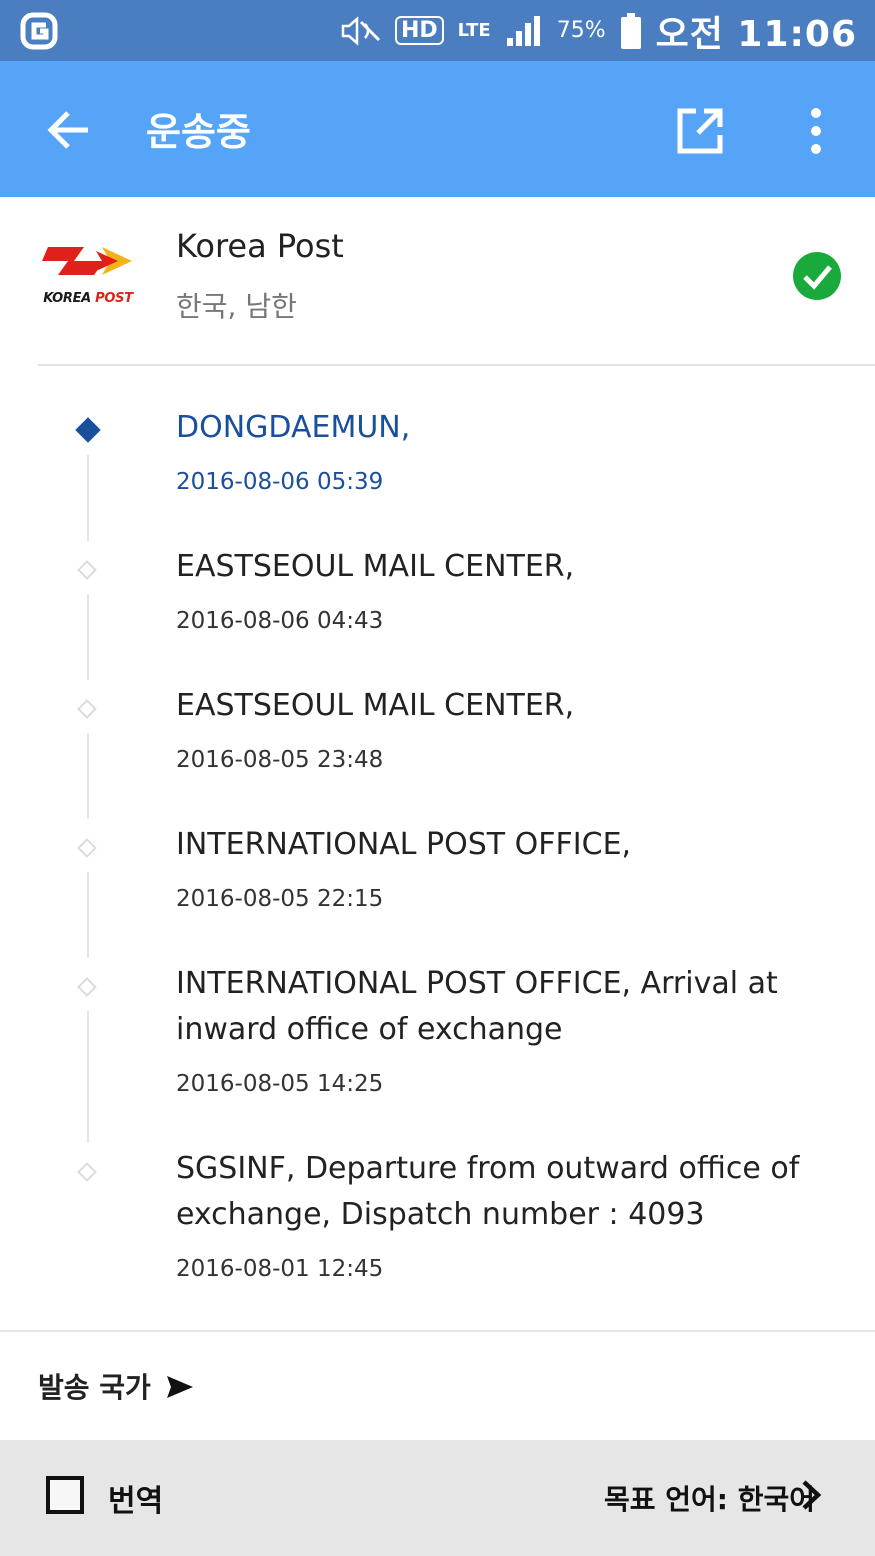 This screenshot has width=875, height=1556. What do you see at coordinates (474, 30) in the screenshot?
I see `lte-indicator: LTE` at bounding box center [474, 30].